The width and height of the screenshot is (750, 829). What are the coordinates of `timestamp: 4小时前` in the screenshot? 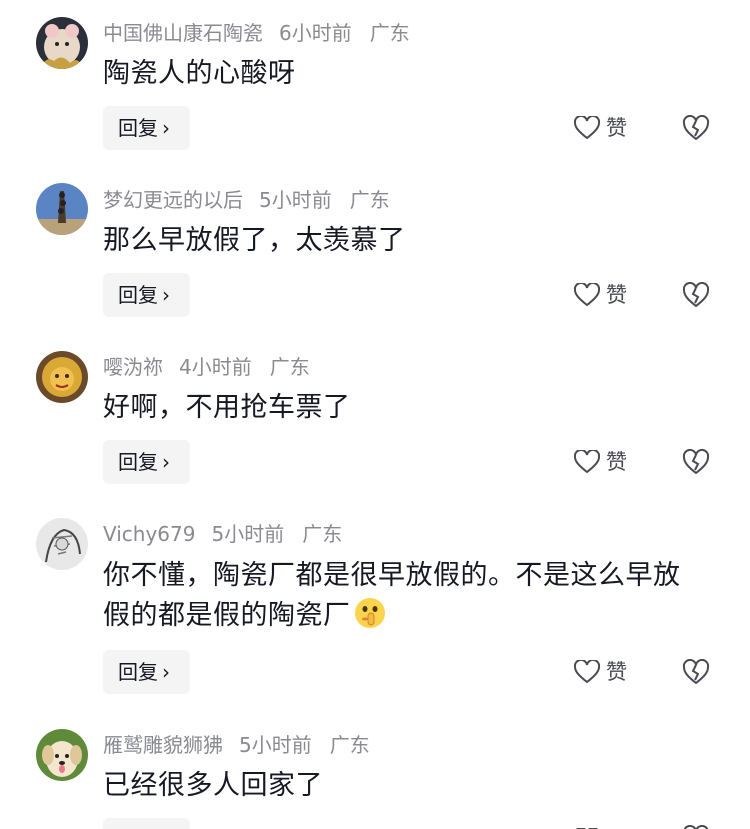 It's located at (215, 367).